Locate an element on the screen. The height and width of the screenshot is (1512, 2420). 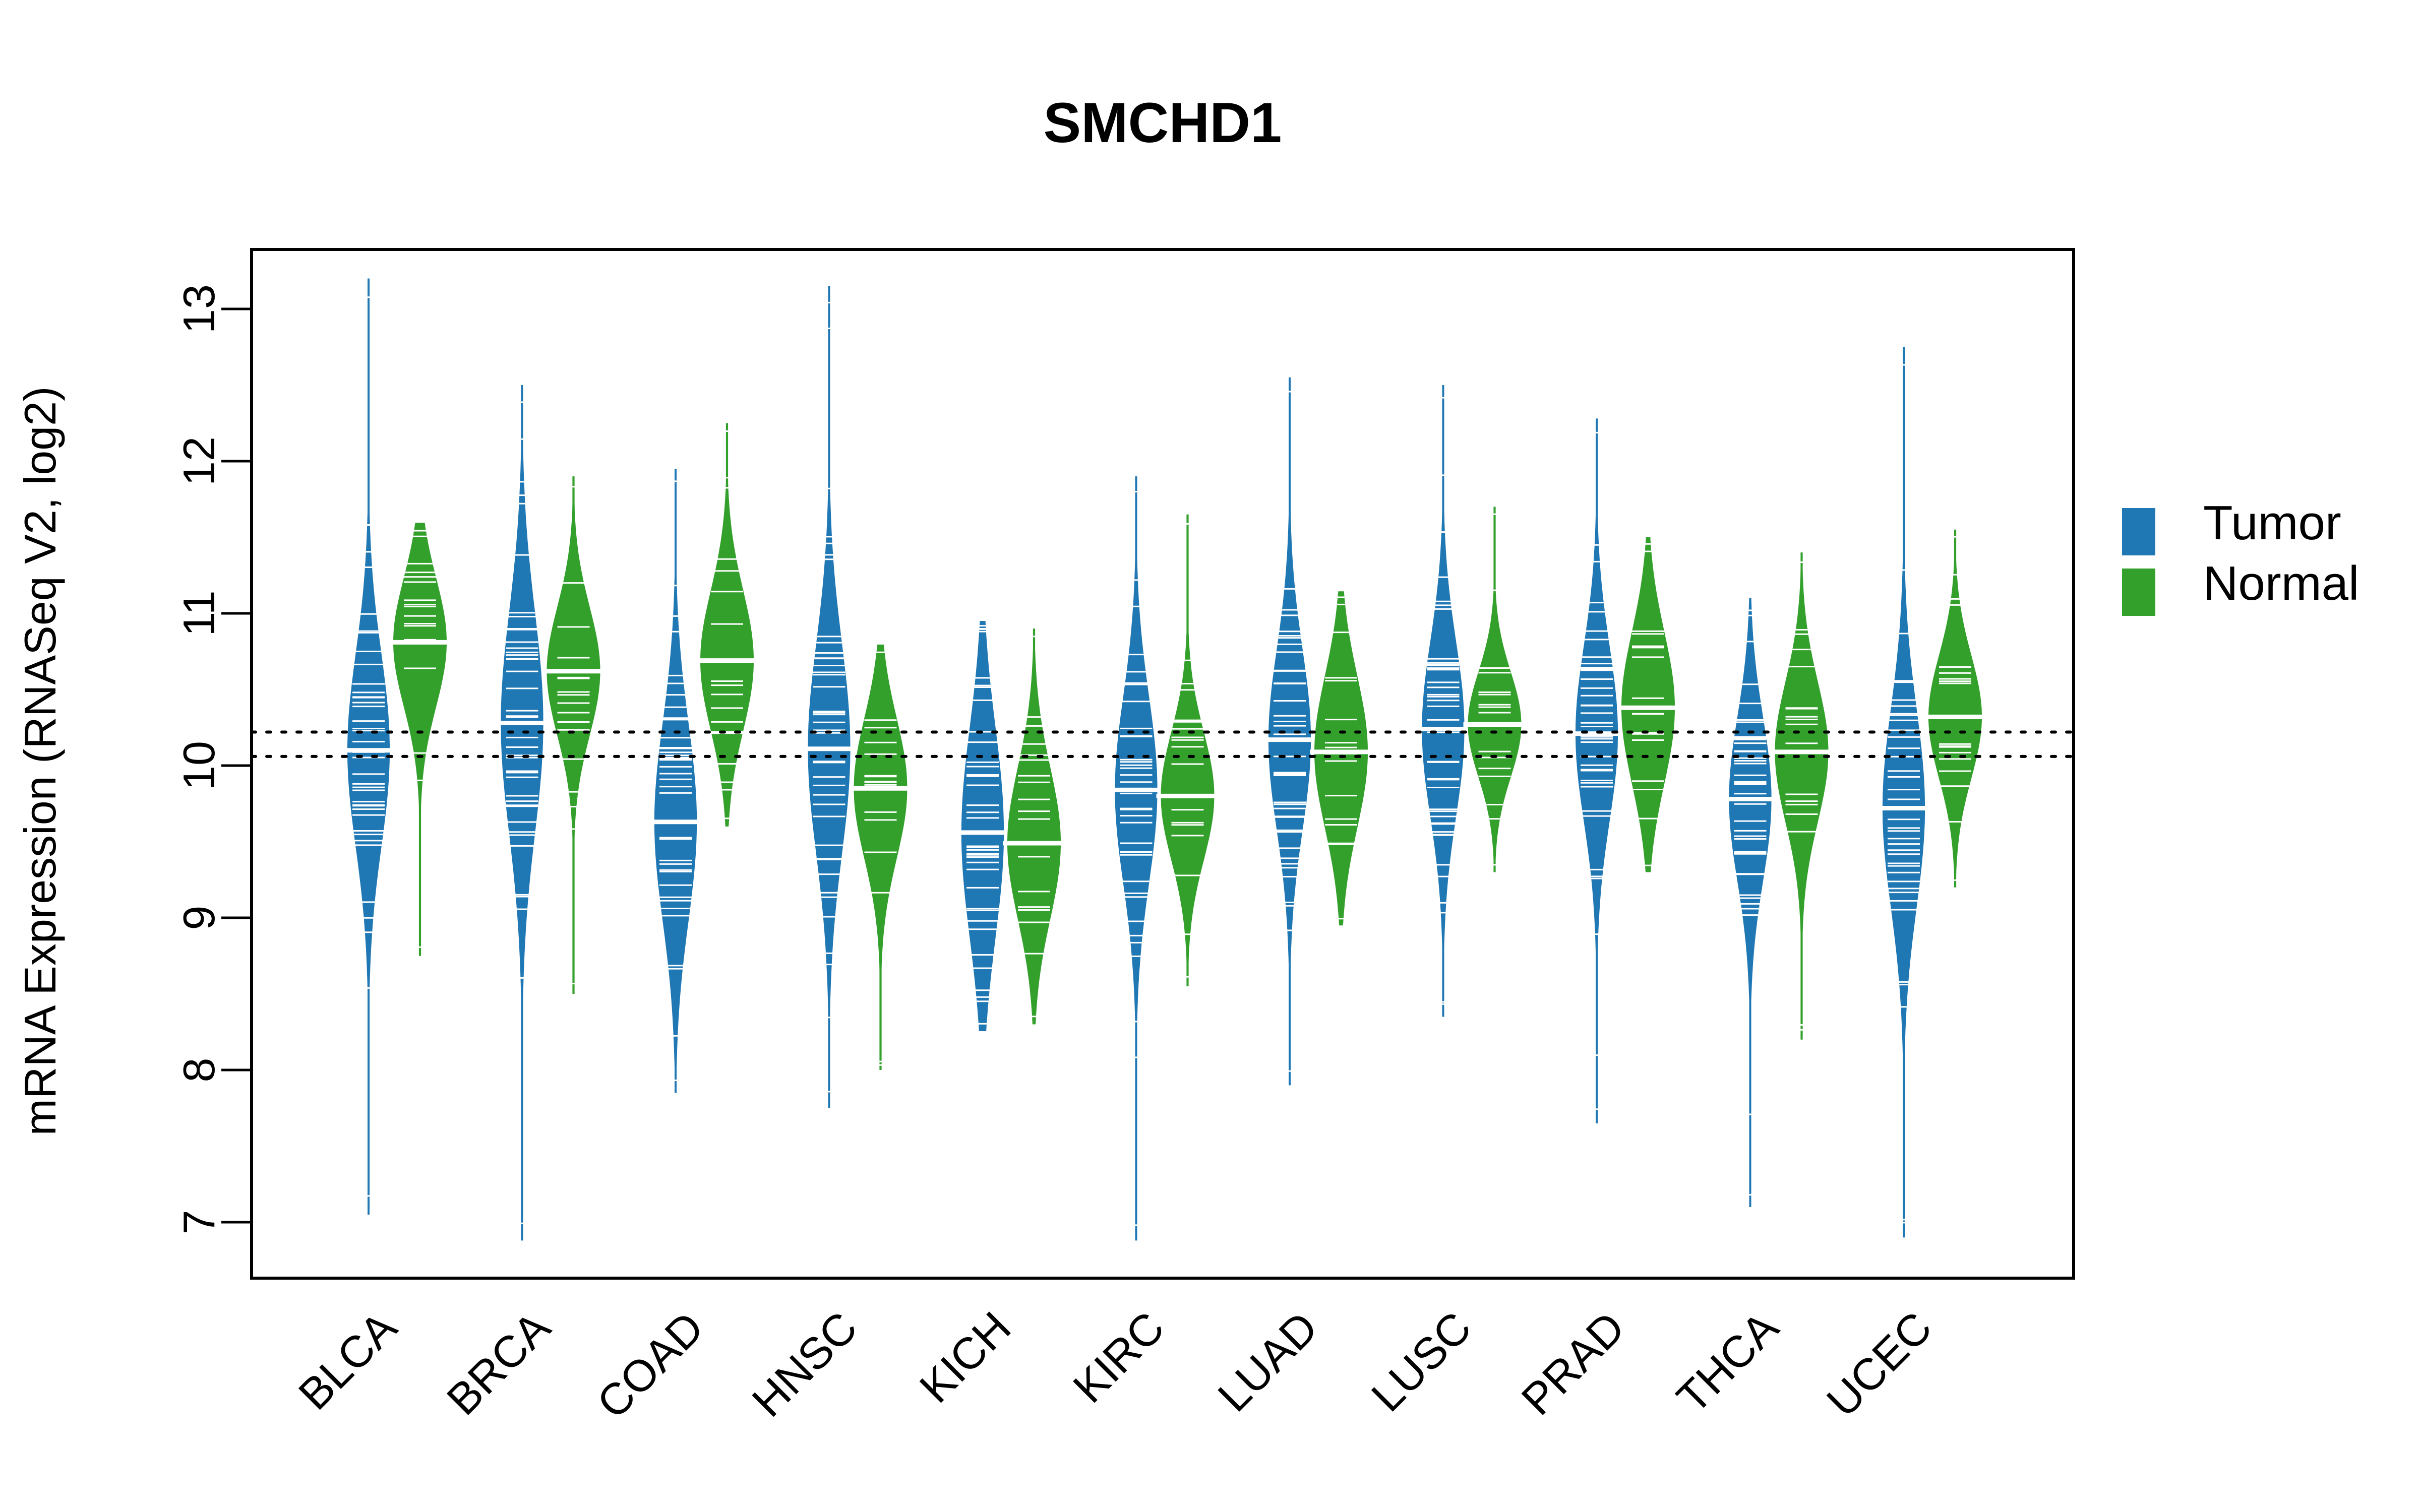
y-tick-label: 8 is located at coordinates (199, 1070).